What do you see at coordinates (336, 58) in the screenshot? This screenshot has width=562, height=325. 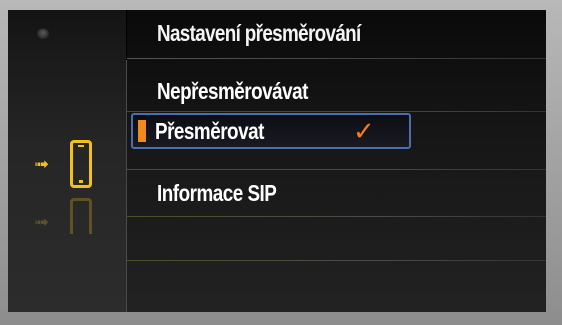 I see `title-divider` at bounding box center [336, 58].